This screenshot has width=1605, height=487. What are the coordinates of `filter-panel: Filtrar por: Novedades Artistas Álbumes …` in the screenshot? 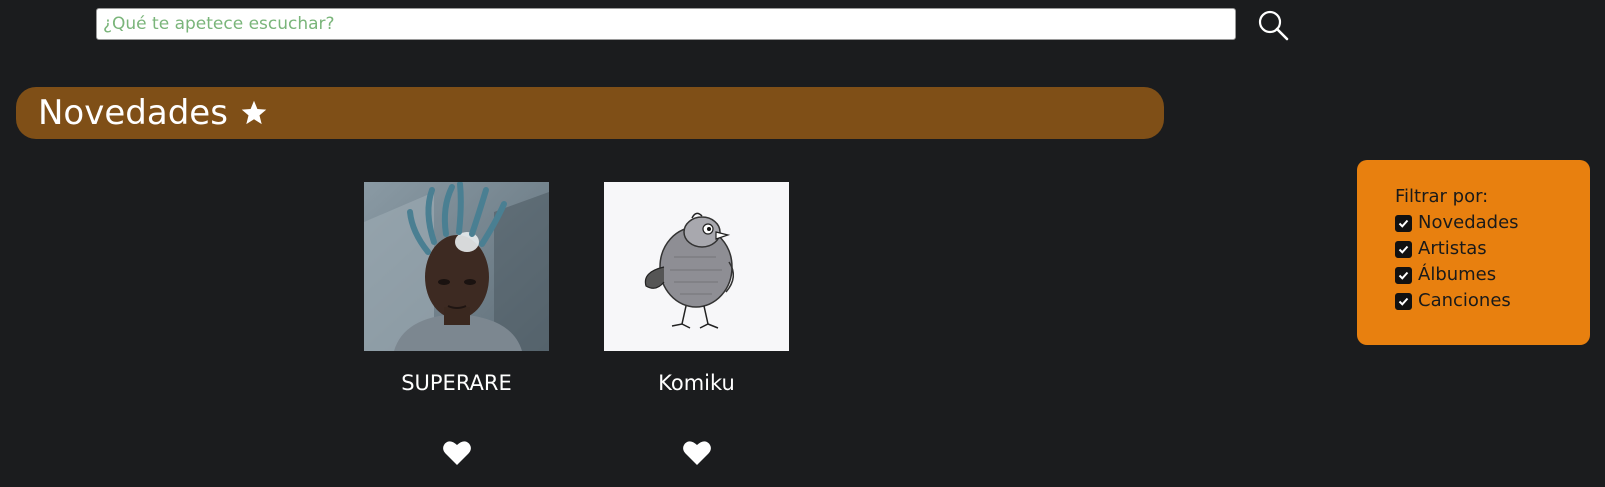 It's located at (1473, 252).